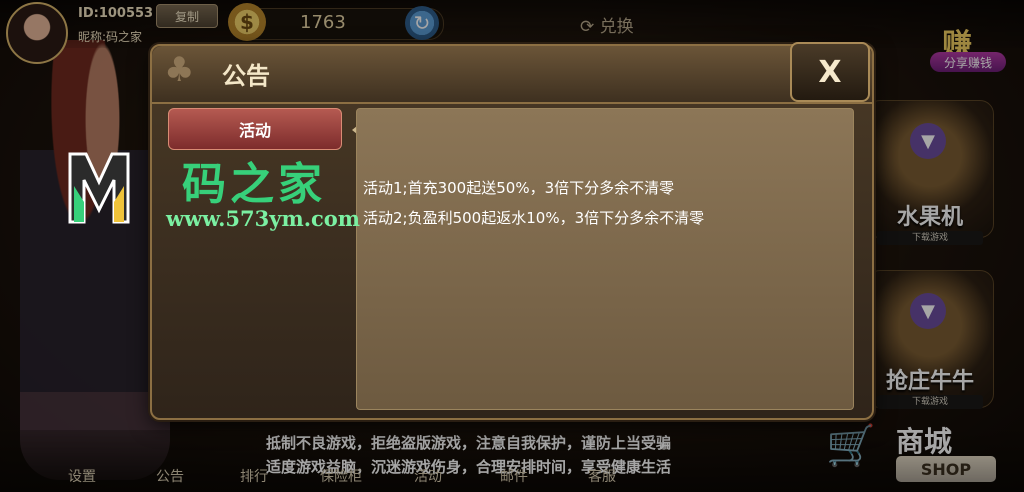  I want to click on tab-activity: 活动, so click(255, 129).